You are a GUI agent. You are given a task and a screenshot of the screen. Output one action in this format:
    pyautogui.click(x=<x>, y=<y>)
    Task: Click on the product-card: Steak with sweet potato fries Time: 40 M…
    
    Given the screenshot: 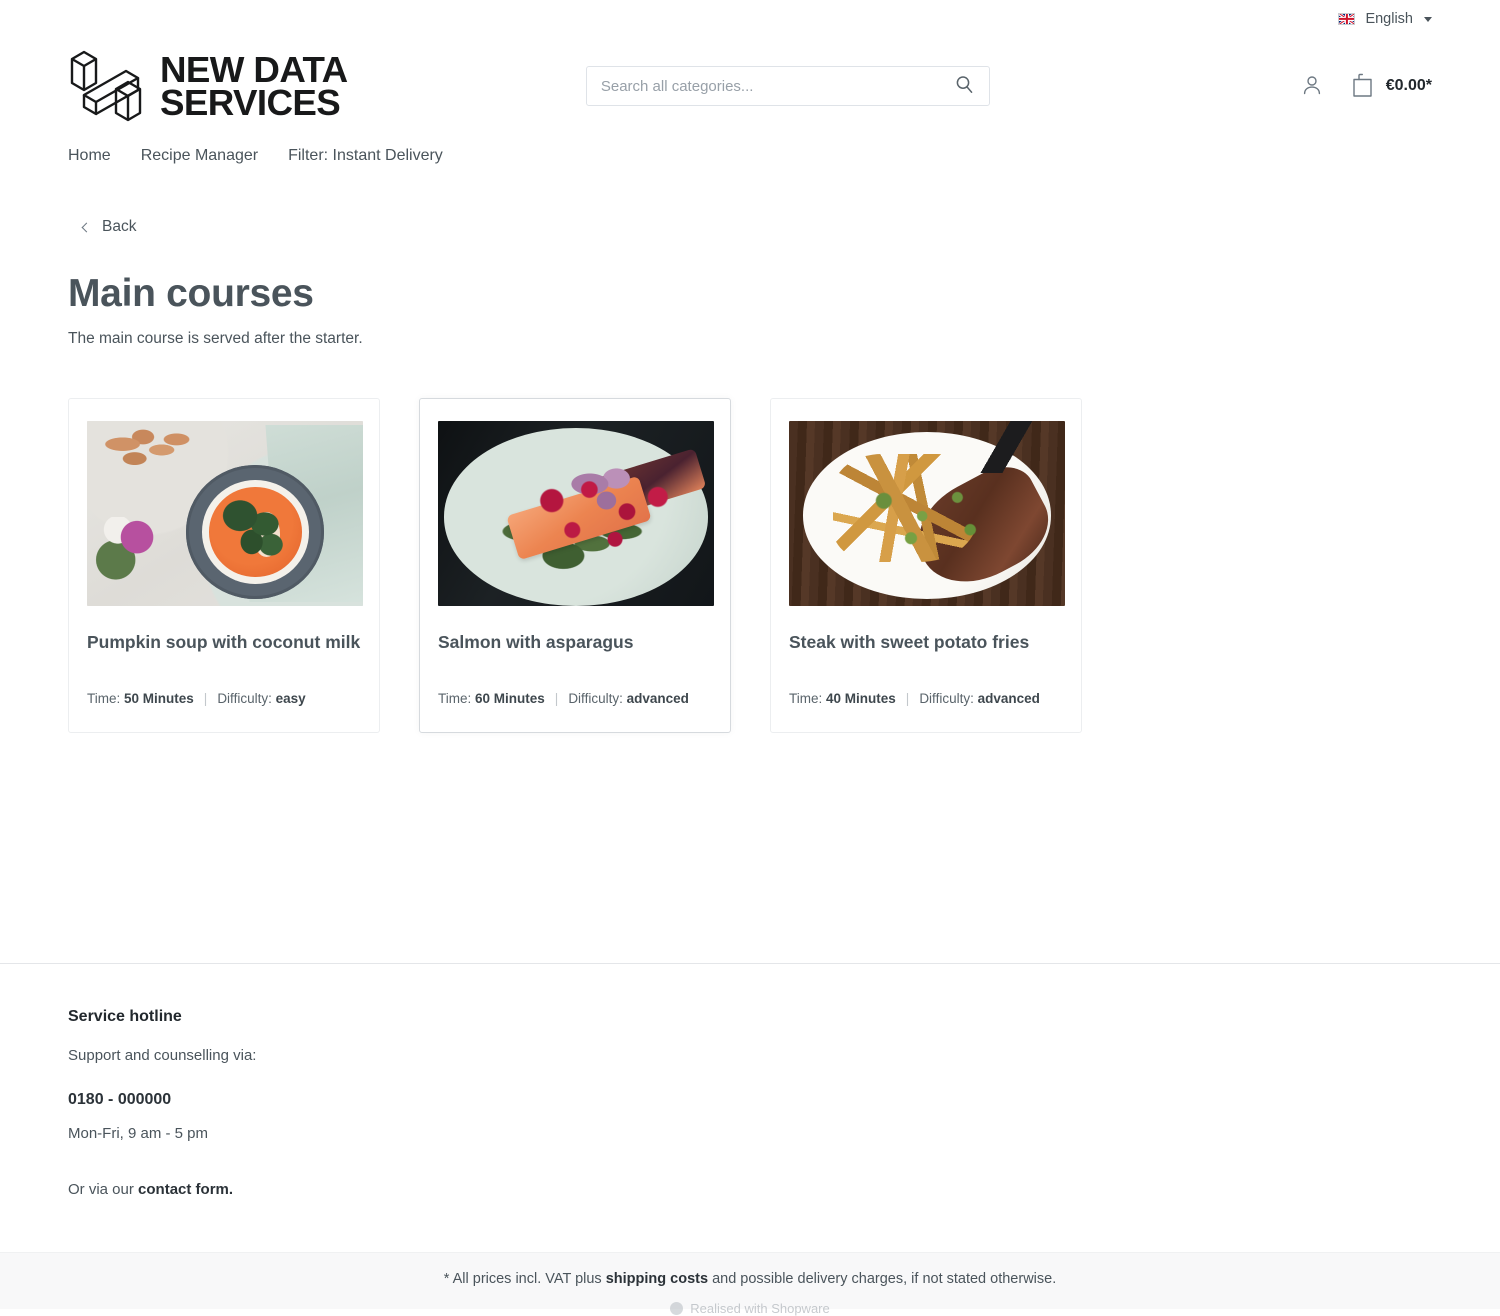 What is the action you would take?
    pyautogui.click(x=926, y=565)
    